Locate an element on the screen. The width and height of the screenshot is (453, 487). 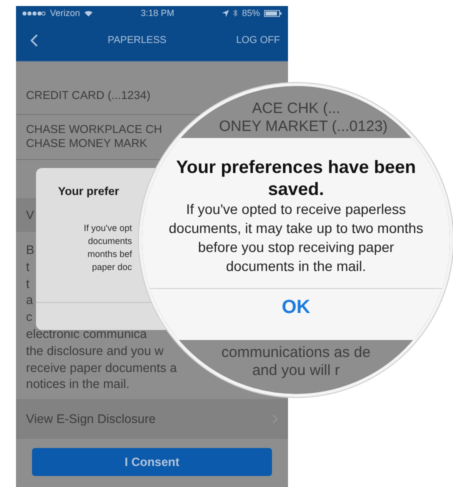
alert-message: documents is located at coordinates (110, 241).